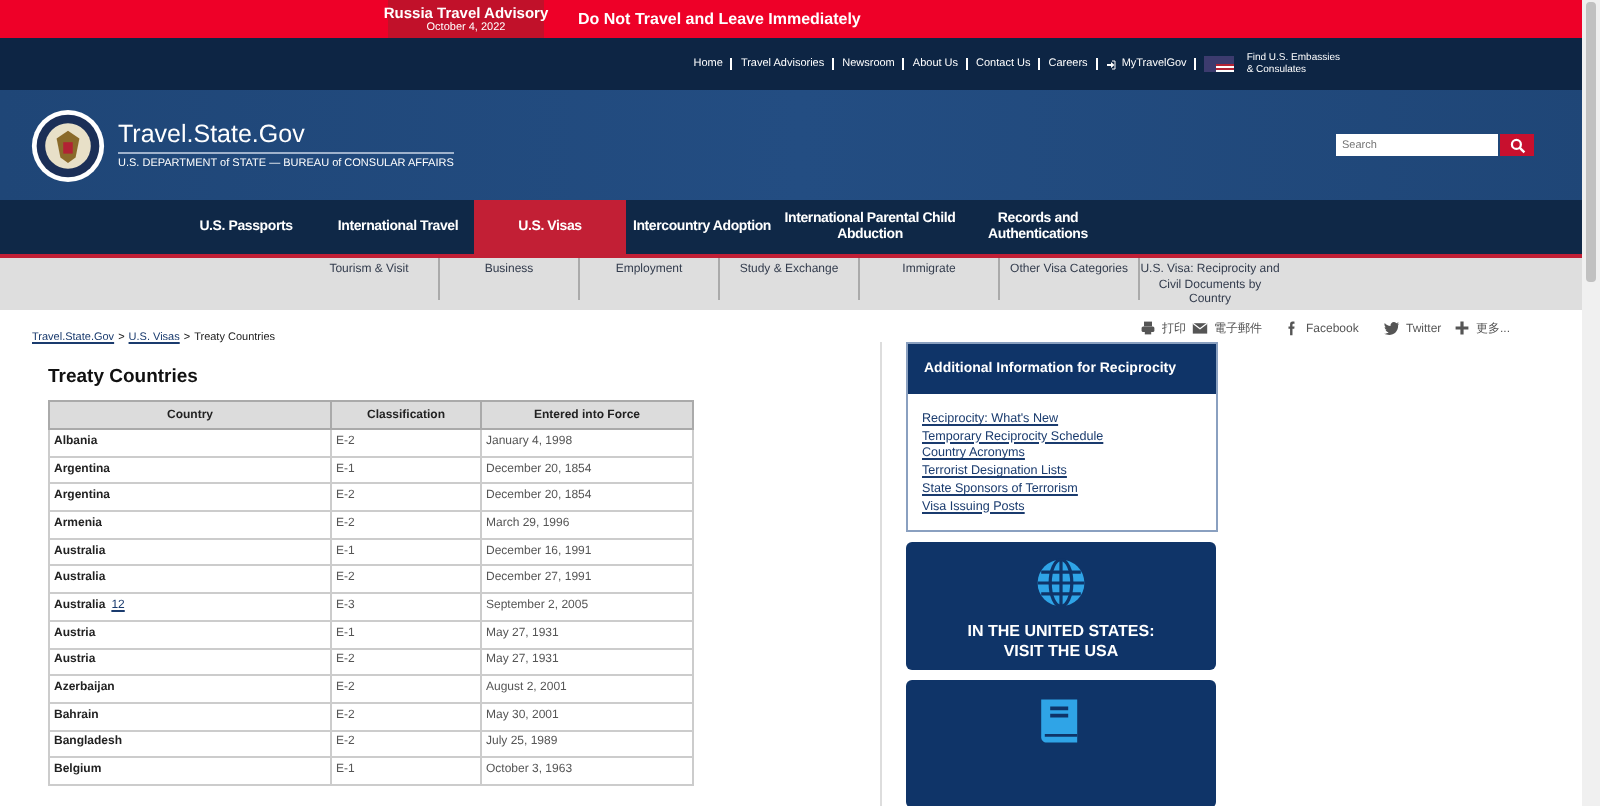  I want to click on globe-icon, so click(1061, 583).